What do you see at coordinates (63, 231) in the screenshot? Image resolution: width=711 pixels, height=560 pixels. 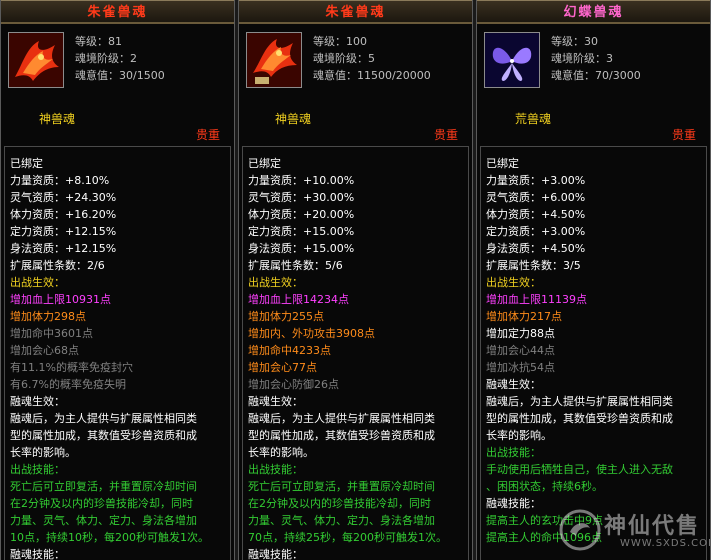 I see `attr-line: 定力资质：+12.15%` at bounding box center [63, 231].